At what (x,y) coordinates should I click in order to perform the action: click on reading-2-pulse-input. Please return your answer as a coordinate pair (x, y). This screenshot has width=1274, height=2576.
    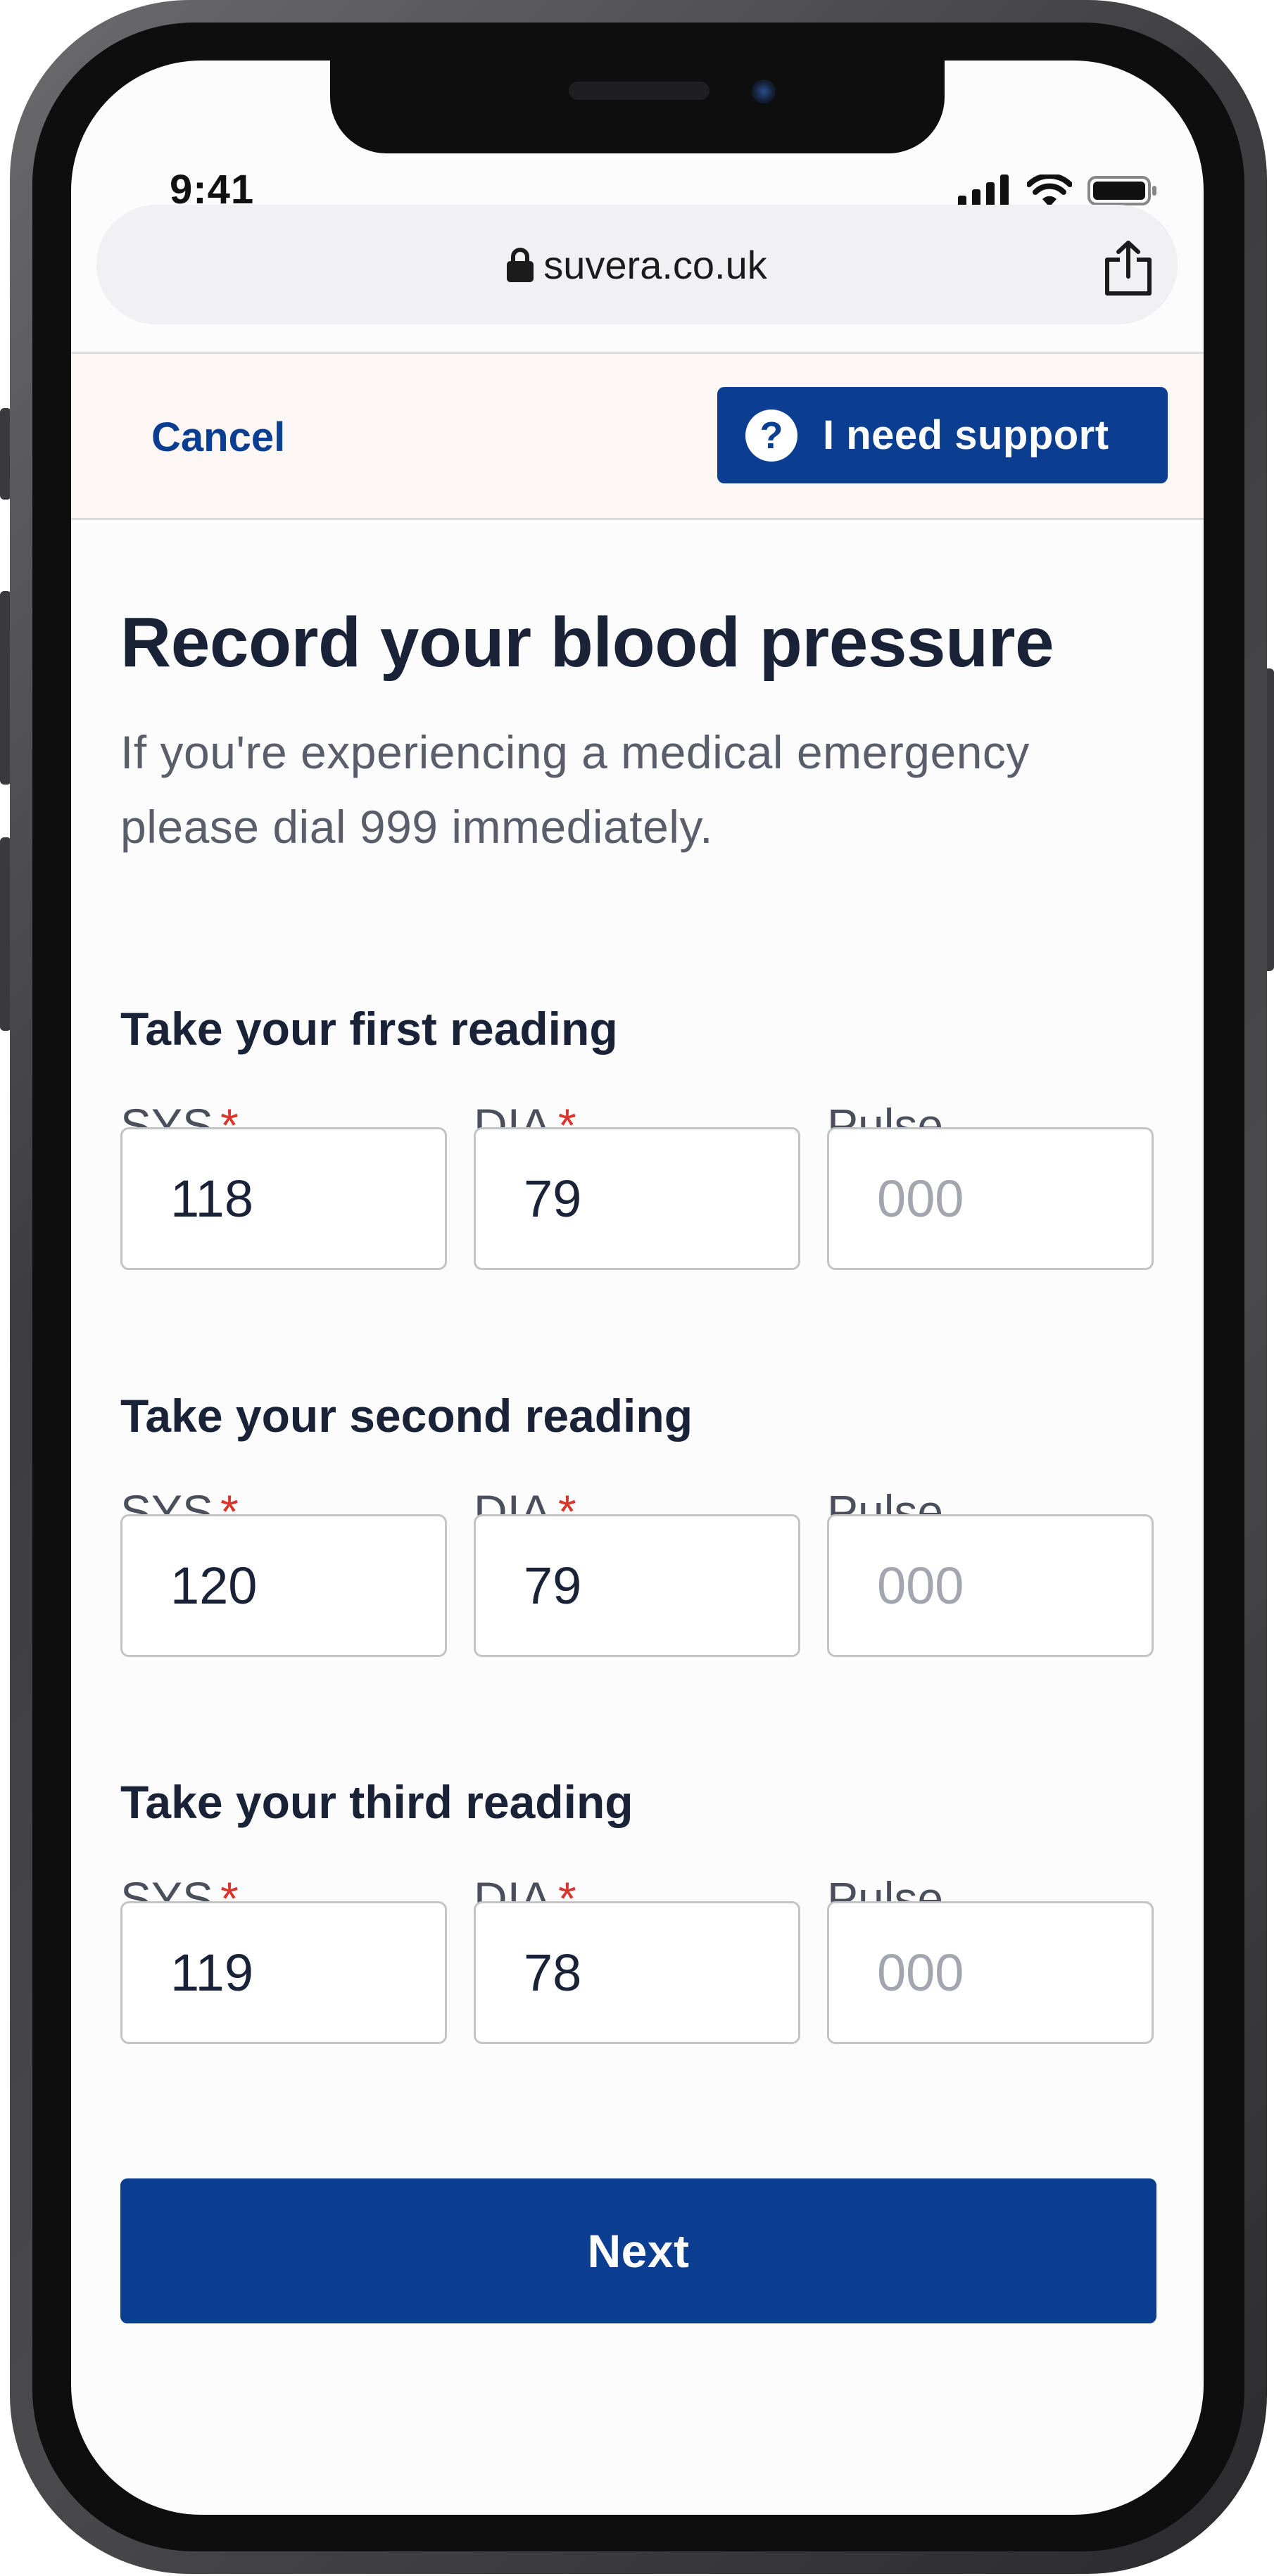
    Looking at the image, I should click on (991, 1585).